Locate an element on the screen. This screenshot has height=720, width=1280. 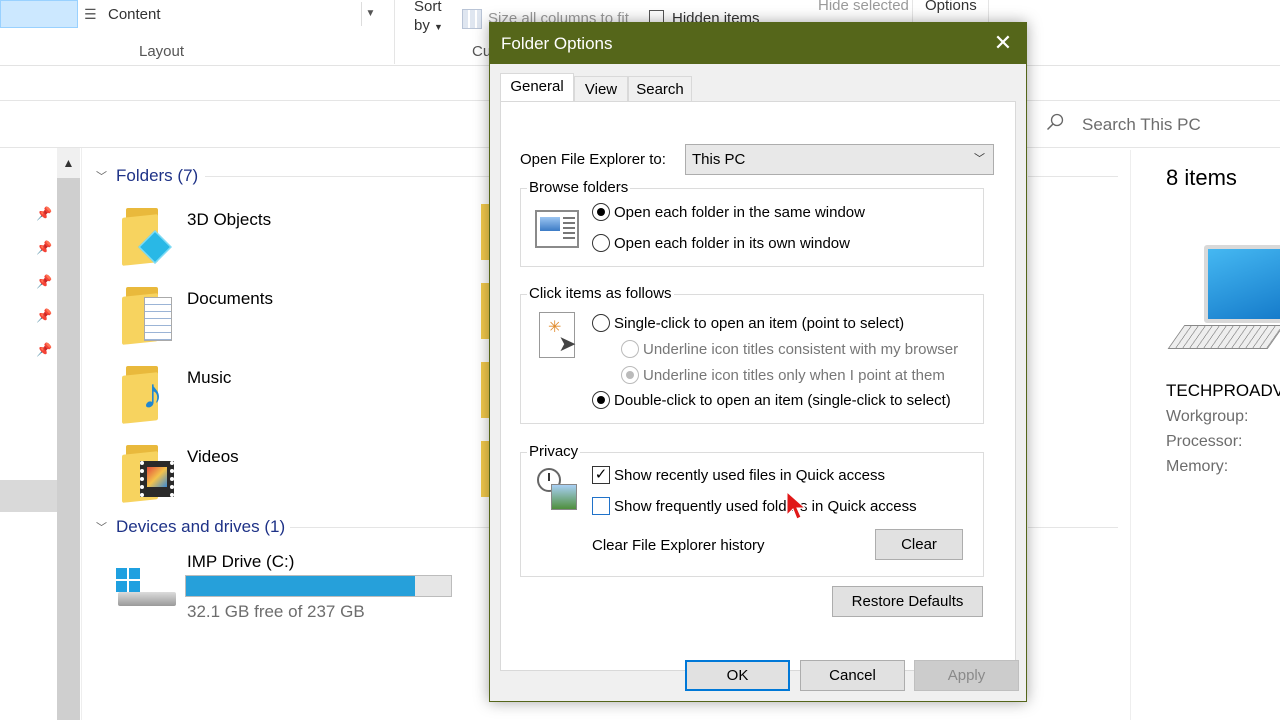
radio-single-click is located at coordinates (601, 323).